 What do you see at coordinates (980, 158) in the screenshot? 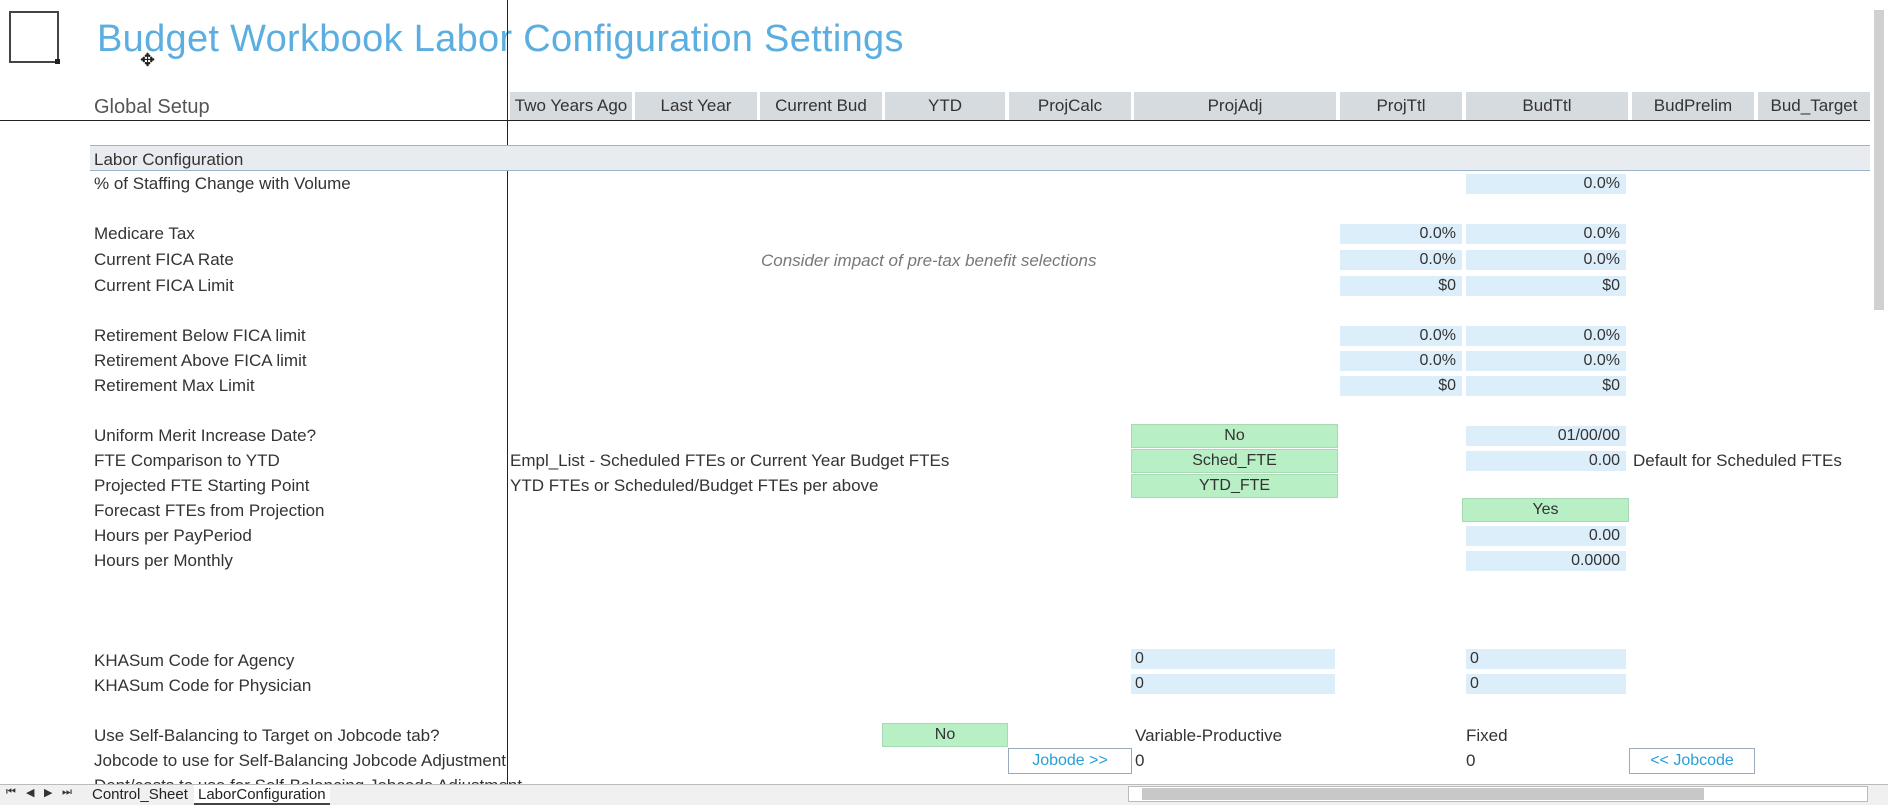
I see `section-bar` at bounding box center [980, 158].